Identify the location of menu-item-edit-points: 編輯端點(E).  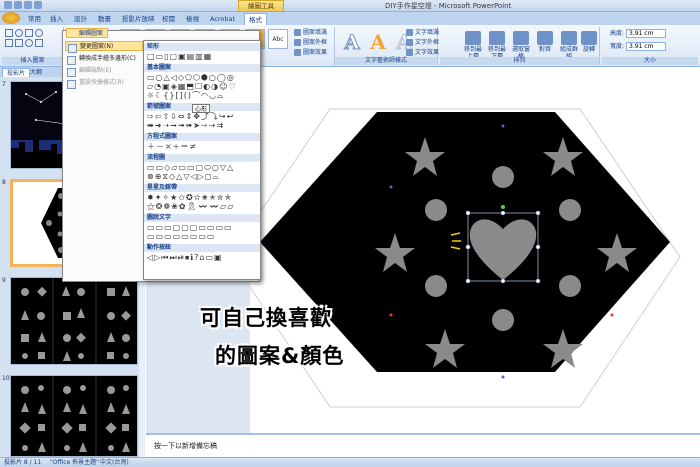
(88, 71).